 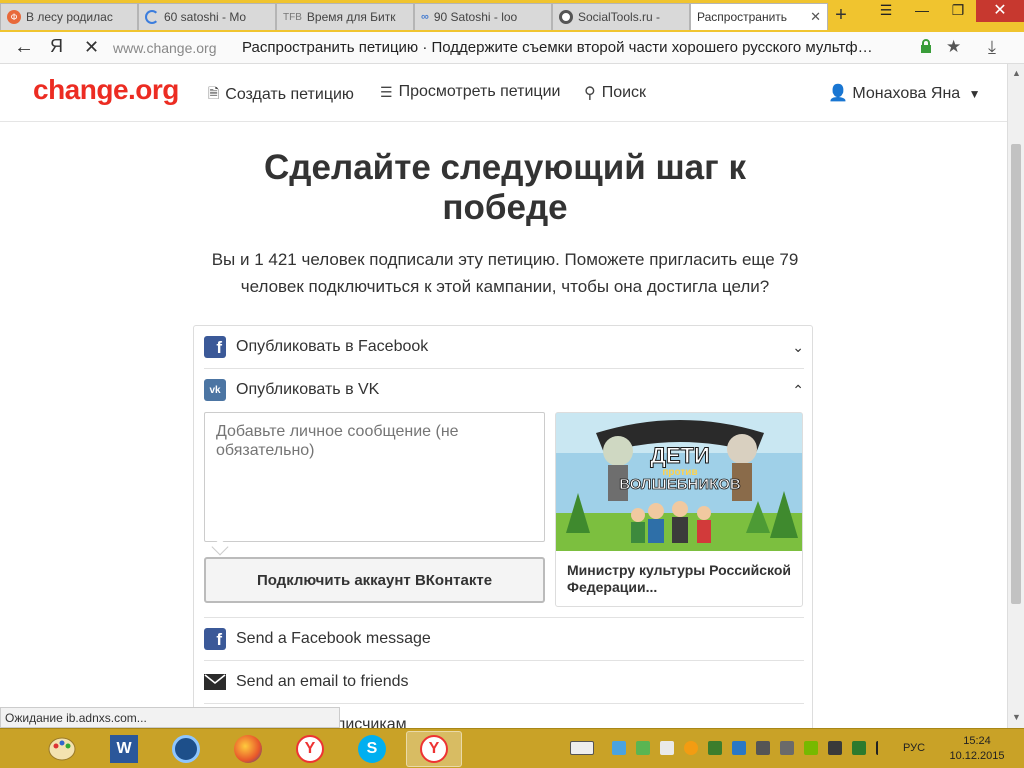 What do you see at coordinates (619, 748) in the screenshot?
I see `camera-icon` at bounding box center [619, 748].